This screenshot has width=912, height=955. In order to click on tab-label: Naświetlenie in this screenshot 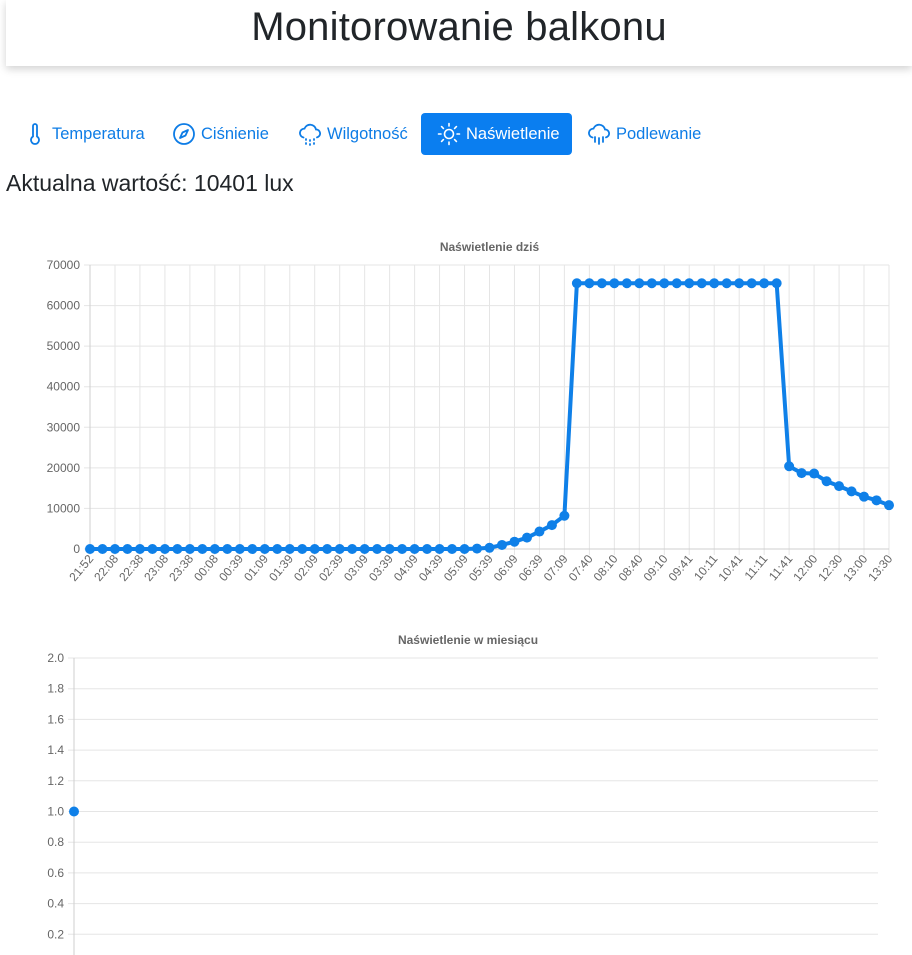, I will do `click(513, 133)`.